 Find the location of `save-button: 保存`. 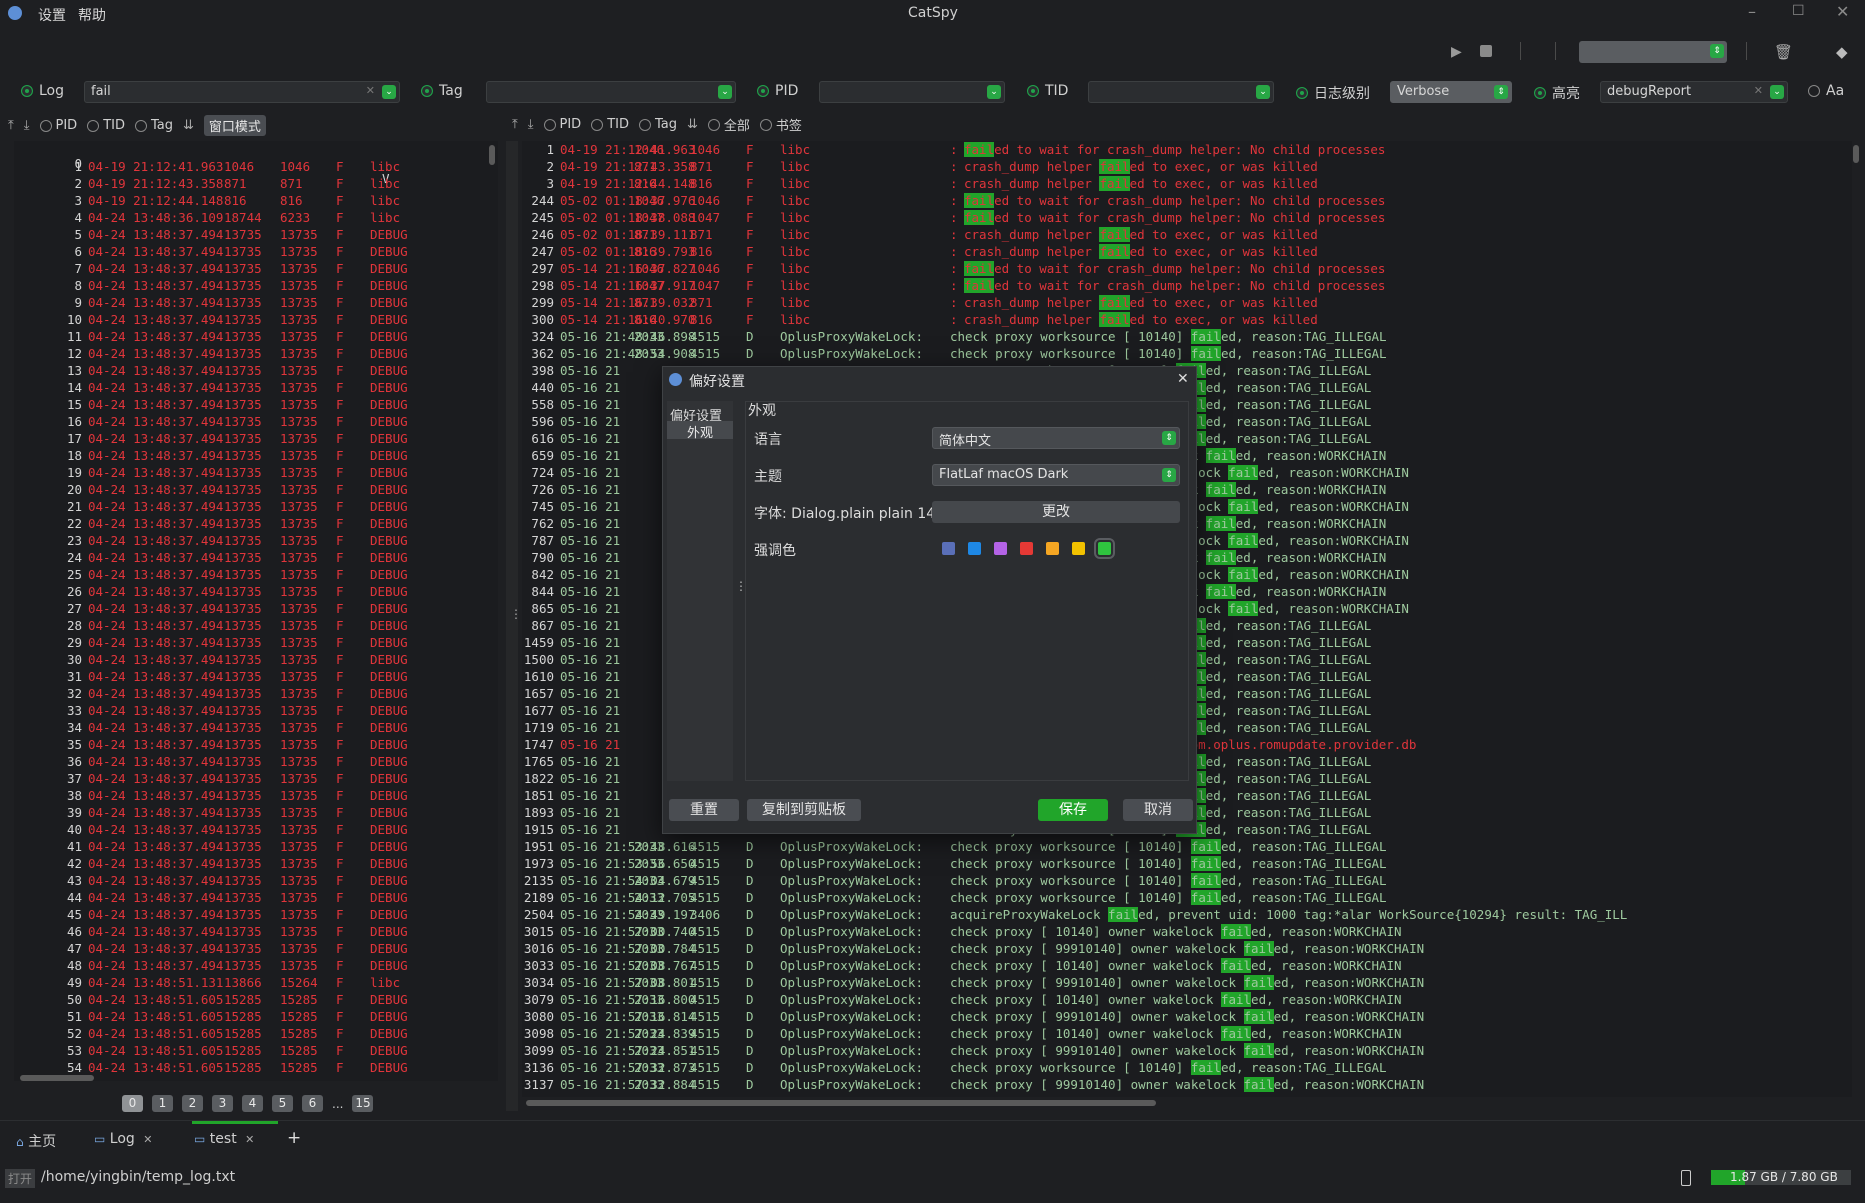

save-button: 保存 is located at coordinates (1073, 810).